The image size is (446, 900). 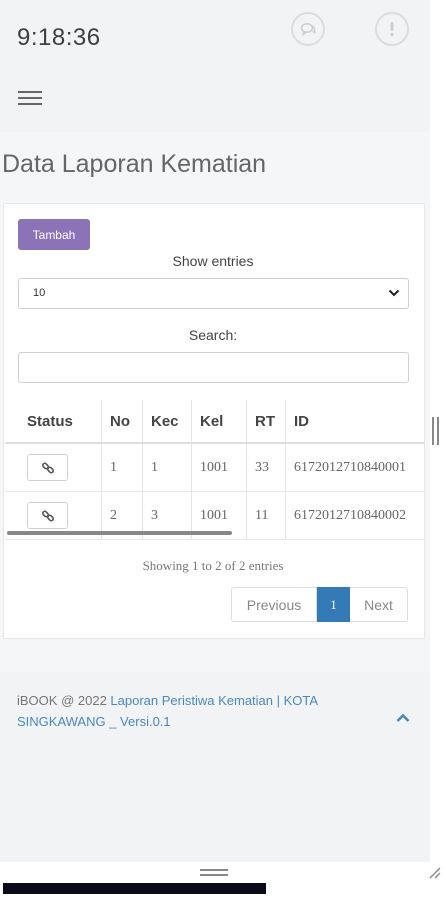 What do you see at coordinates (219, 467) in the screenshot?
I see `cell-kel: 1001` at bounding box center [219, 467].